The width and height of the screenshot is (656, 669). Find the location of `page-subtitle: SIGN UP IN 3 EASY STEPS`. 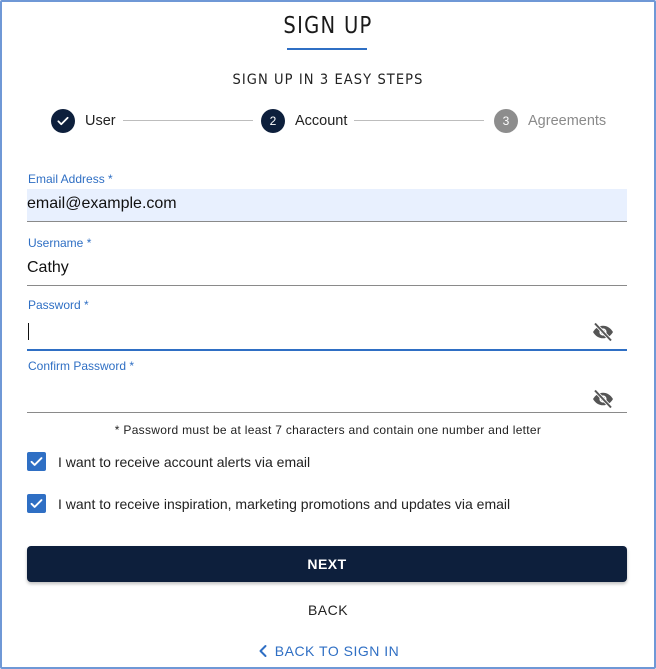

page-subtitle: SIGN UP IN 3 EASY STEPS is located at coordinates (328, 80).